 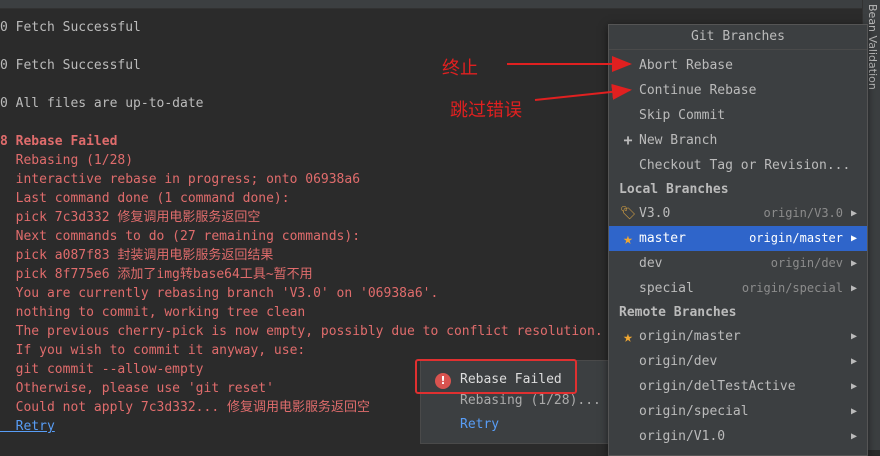 What do you see at coordinates (738, 115) in the screenshot?
I see `skip-commit-item: Skip Commit` at bounding box center [738, 115].